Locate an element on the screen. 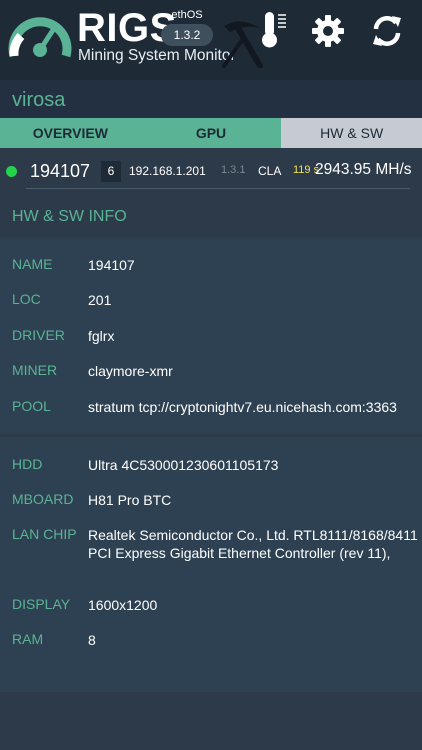  section-title: HW & SW INFO is located at coordinates (69, 216).